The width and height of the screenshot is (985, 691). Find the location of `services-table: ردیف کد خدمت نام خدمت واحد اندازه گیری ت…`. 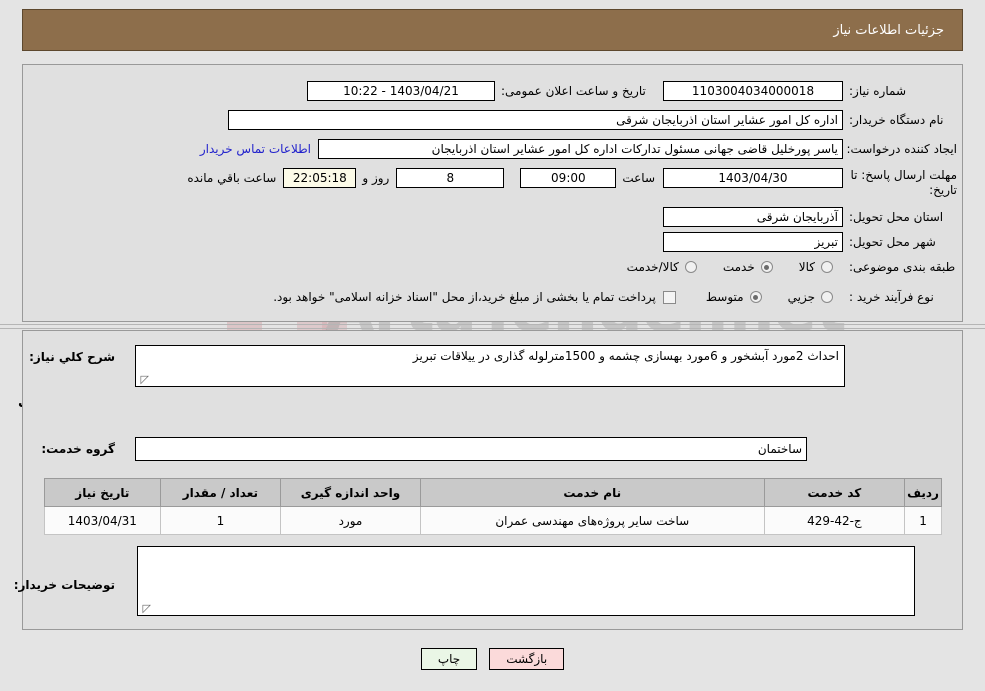

services-table: ردیف کد خدمت نام خدمت واحد اندازه گیری ت… is located at coordinates (493, 506).